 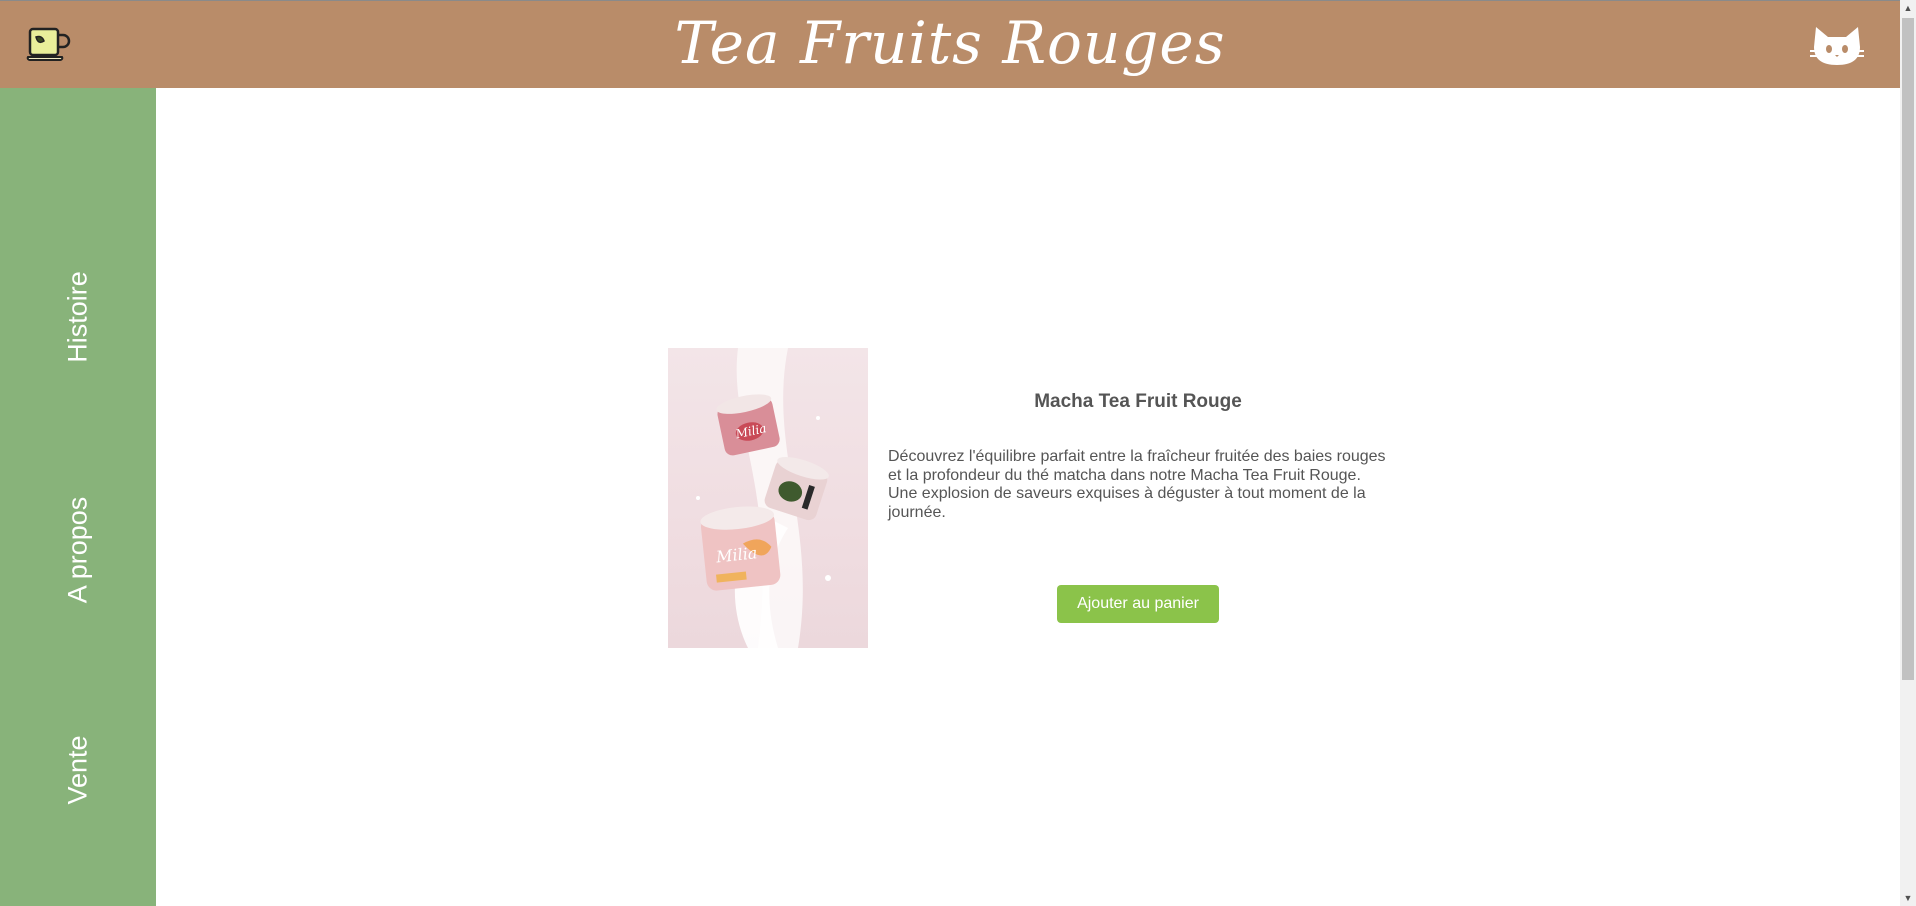 What do you see at coordinates (1138, 401) in the screenshot?
I see `product-title: Macha Tea Fruit Rouge` at bounding box center [1138, 401].